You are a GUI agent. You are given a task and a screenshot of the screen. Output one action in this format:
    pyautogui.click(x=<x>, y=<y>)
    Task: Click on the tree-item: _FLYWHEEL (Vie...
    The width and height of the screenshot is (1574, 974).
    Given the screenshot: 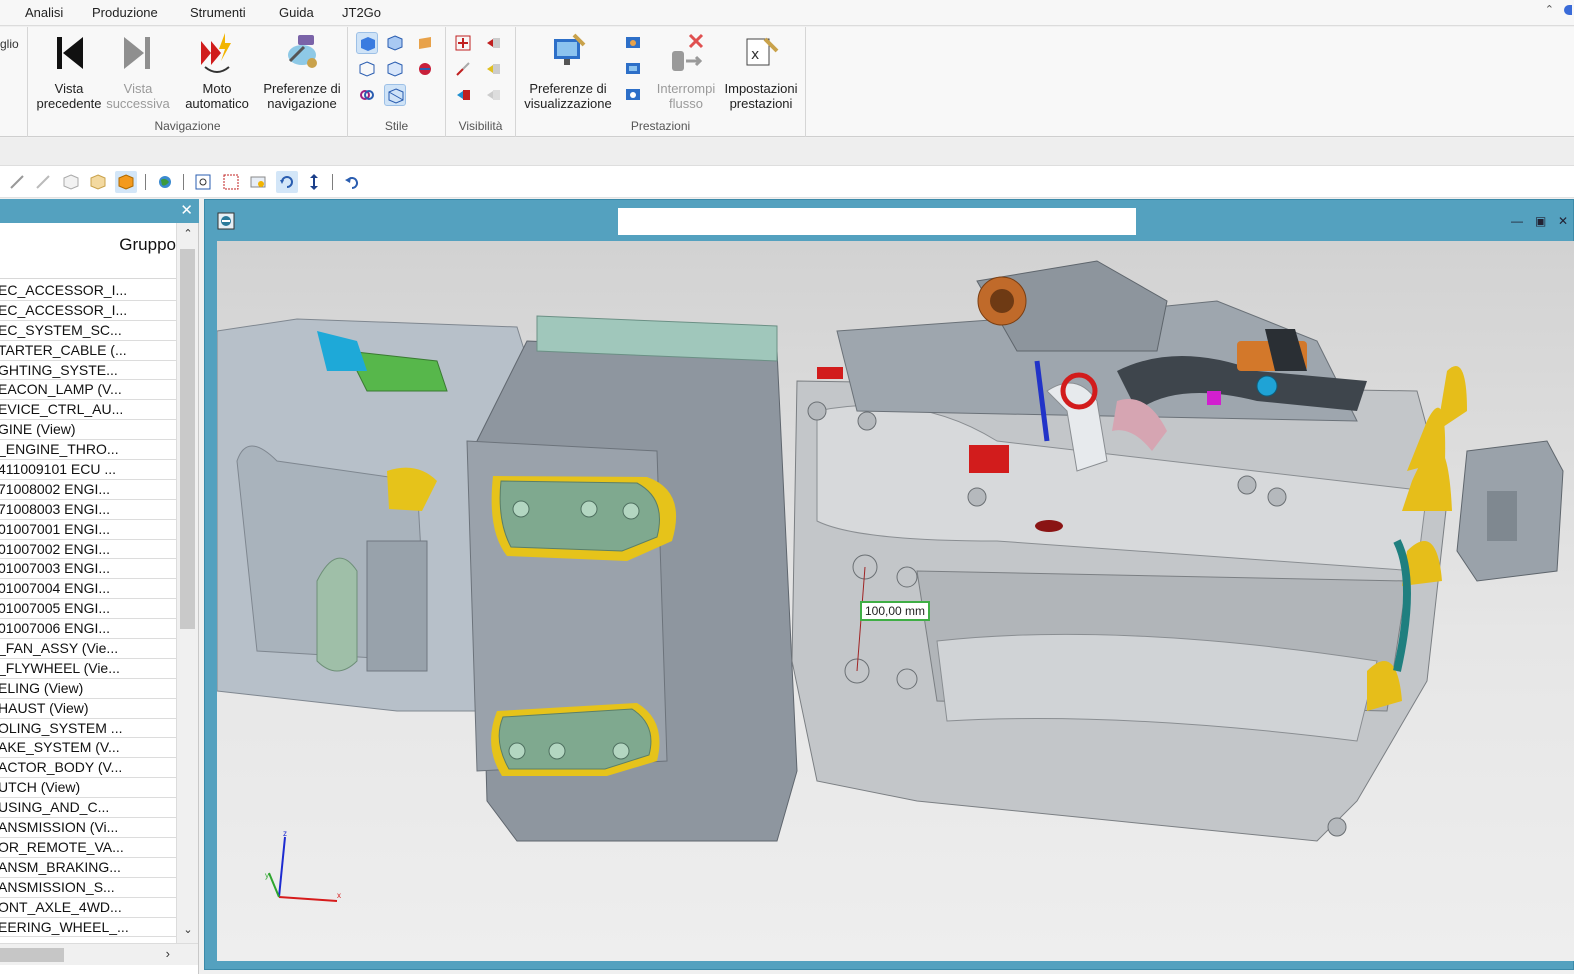 What is the action you would take?
    pyautogui.click(x=88, y=669)
    